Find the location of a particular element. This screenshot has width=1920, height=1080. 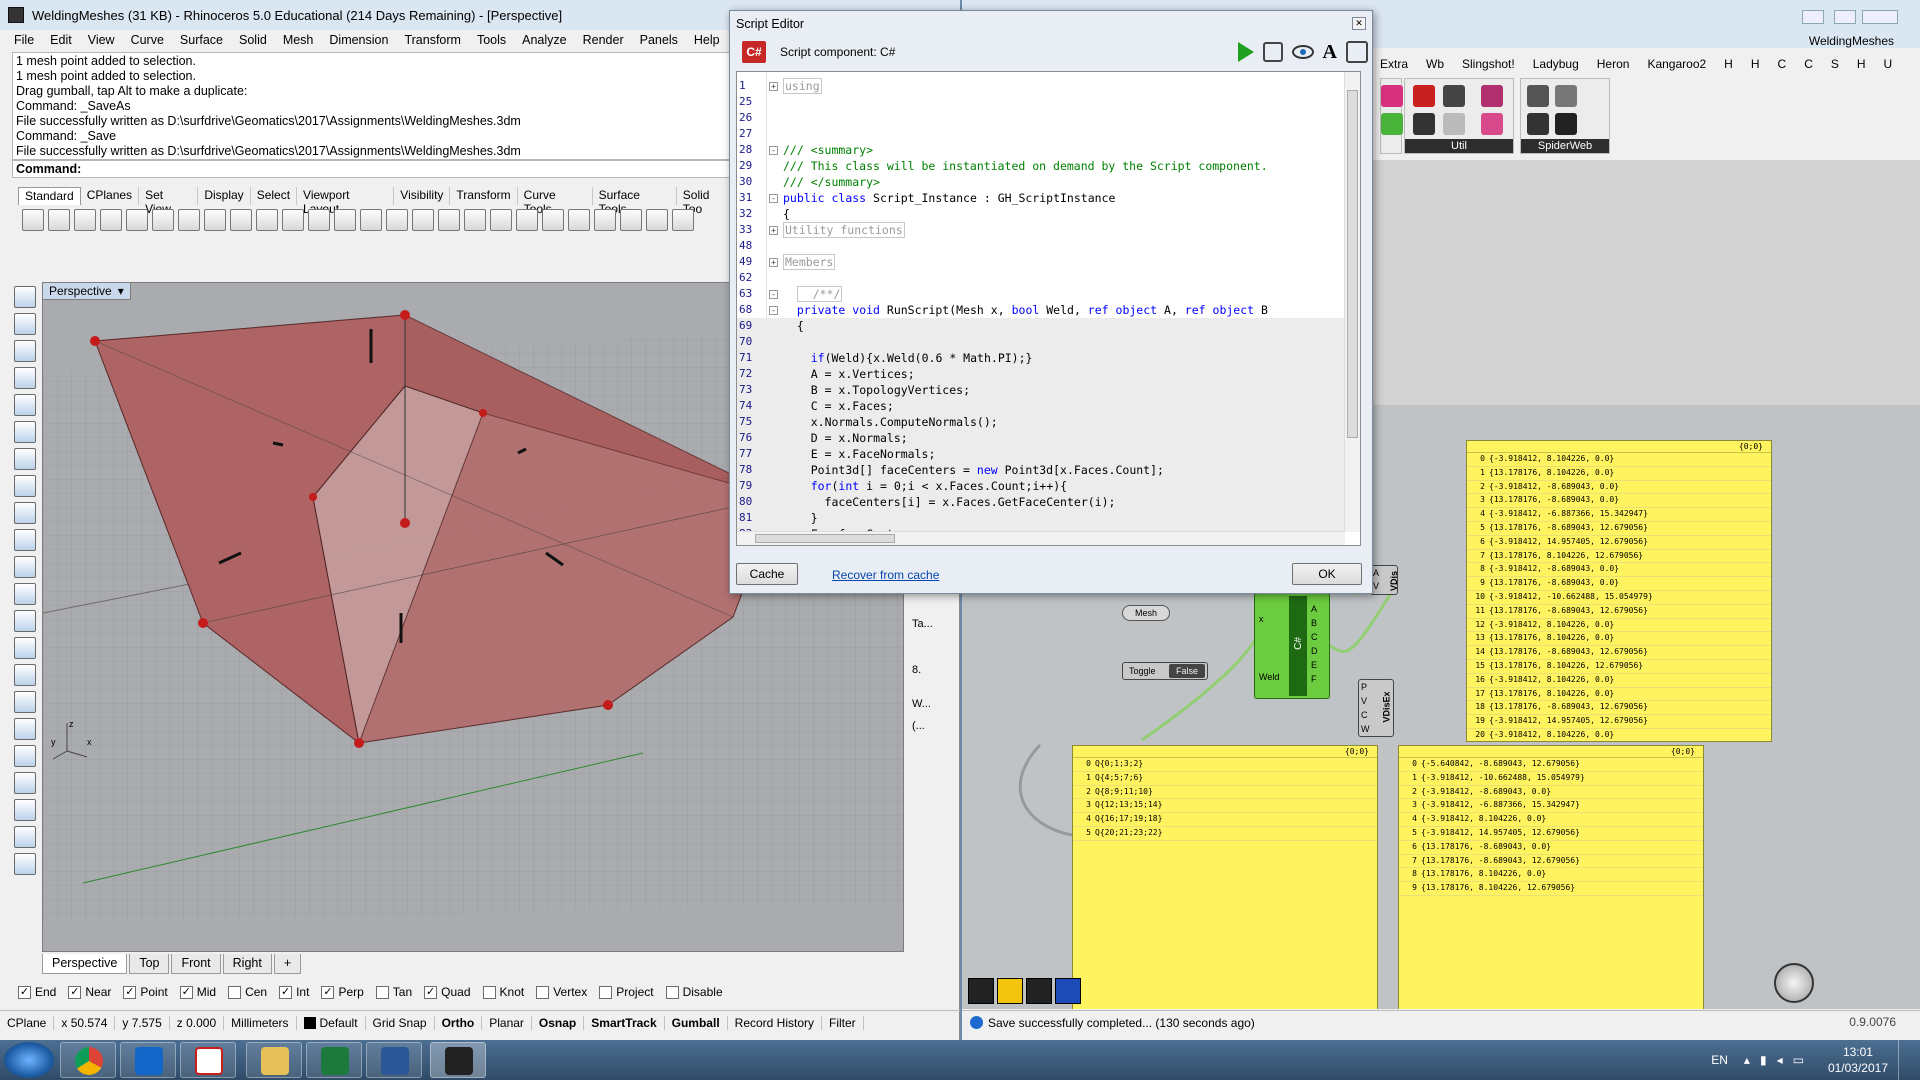

extrude-icon is located at coordinates (25, 594).